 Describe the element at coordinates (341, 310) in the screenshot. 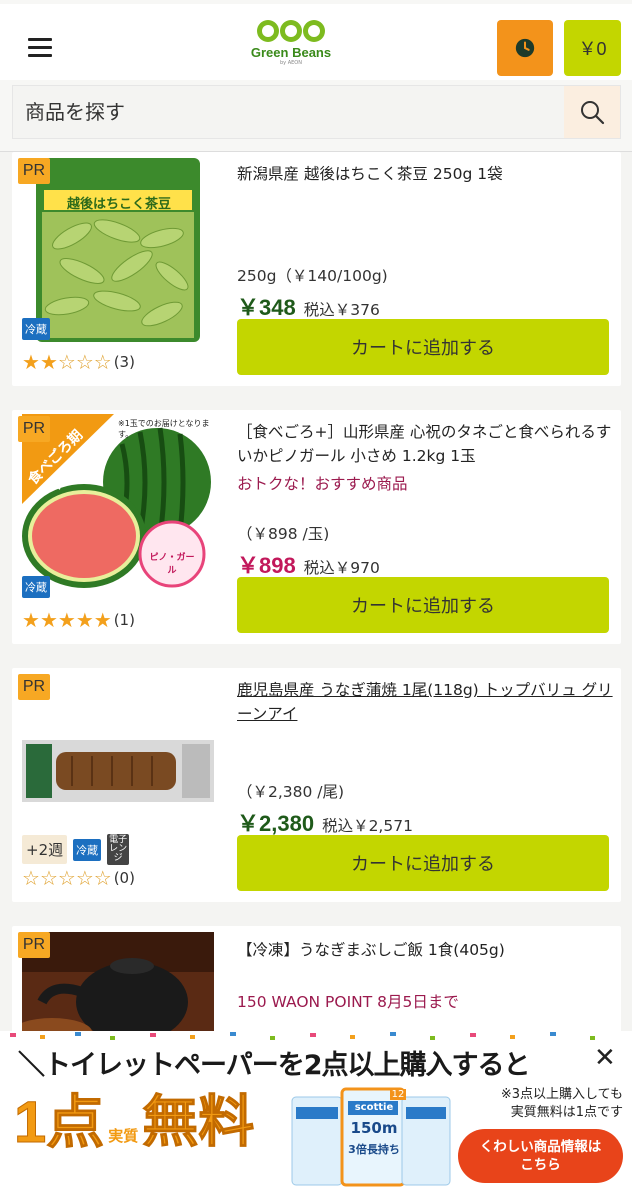

I see `price-tax-included: 税込￥376` at that location.